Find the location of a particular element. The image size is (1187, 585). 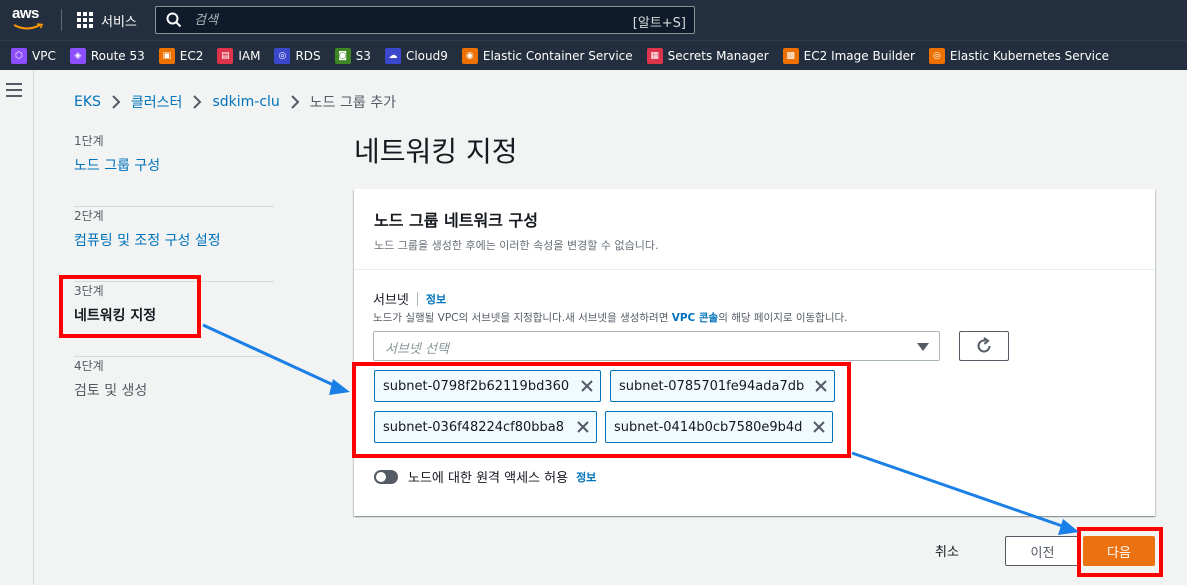

nav-divider is located at coordinates (61, 20).